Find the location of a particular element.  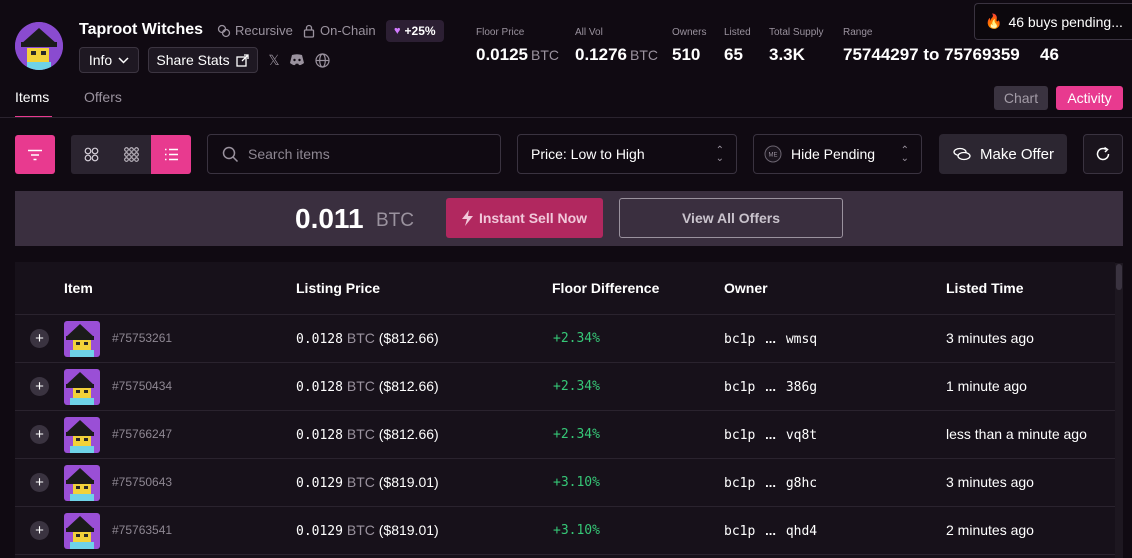

share-icon is located at coordinates (242, 60).